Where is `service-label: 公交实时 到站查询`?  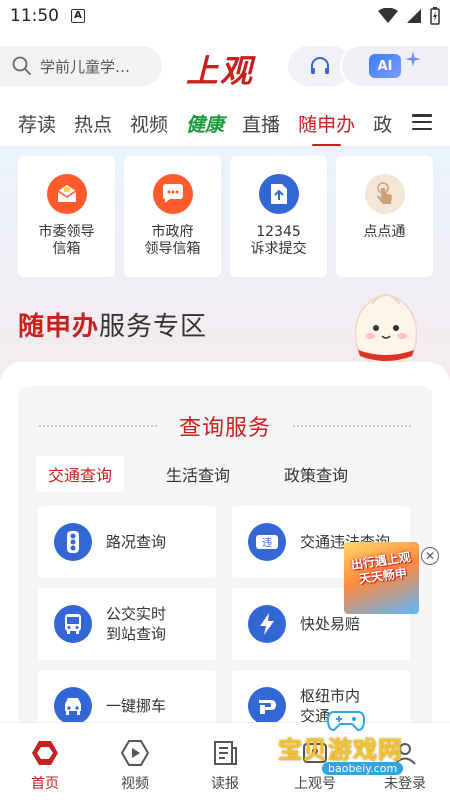 service-label: 公交实时 到站查询 is located at coordinates (136, 624).